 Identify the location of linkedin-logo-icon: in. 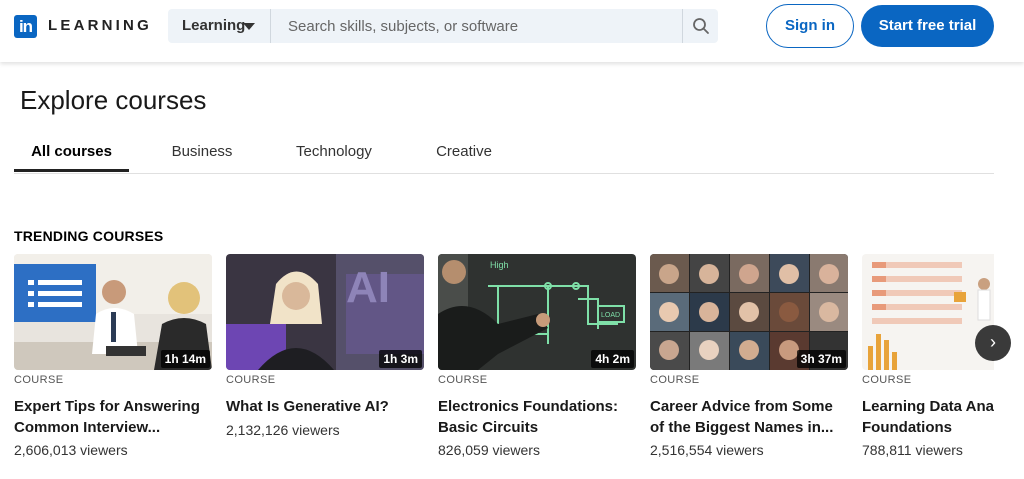
(25, 26).